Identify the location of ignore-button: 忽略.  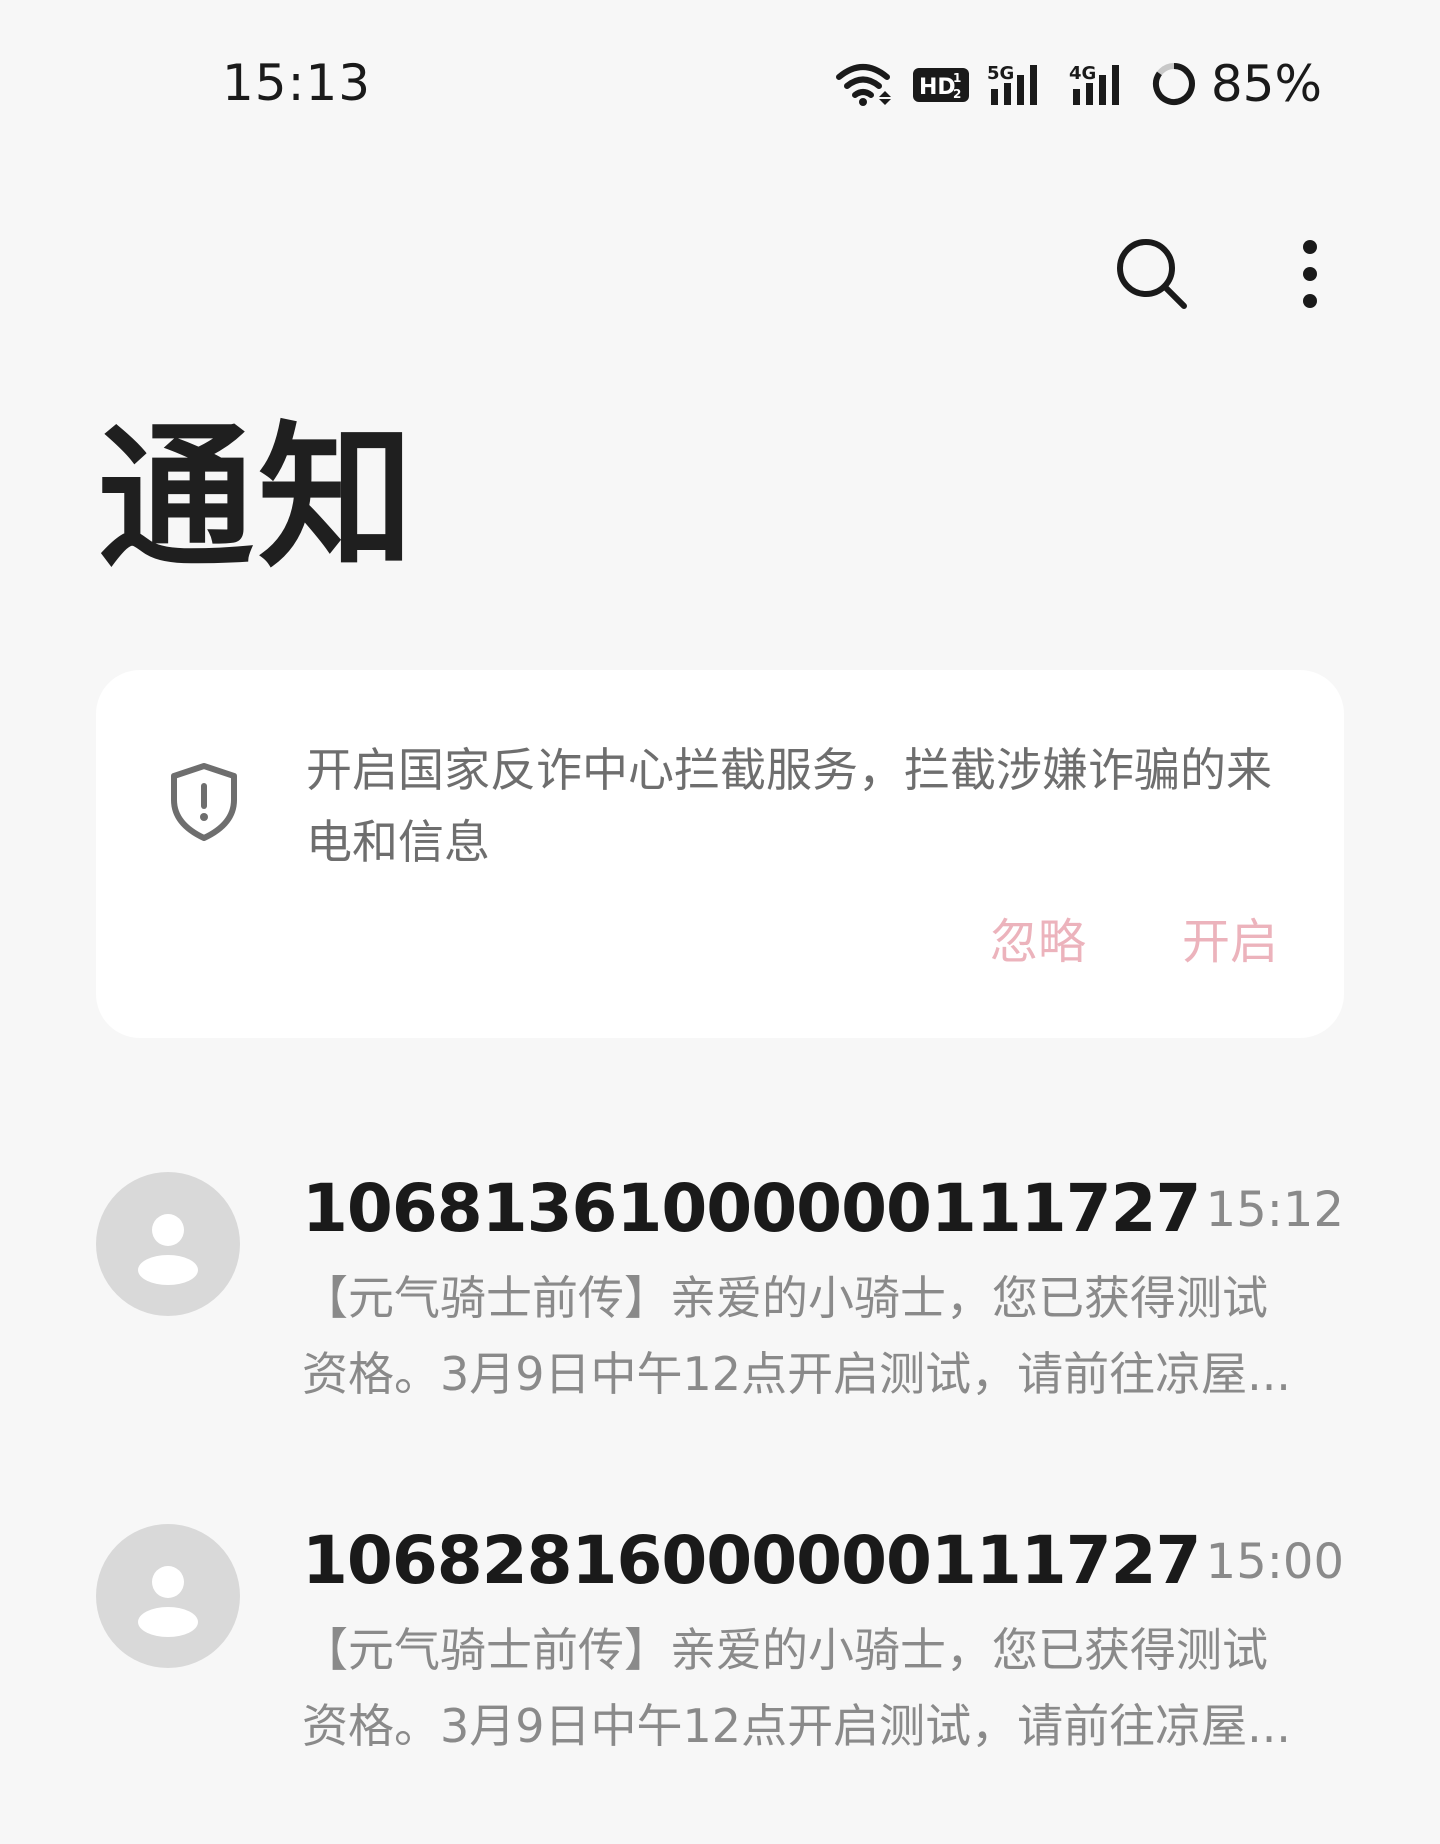
(1038, 937).